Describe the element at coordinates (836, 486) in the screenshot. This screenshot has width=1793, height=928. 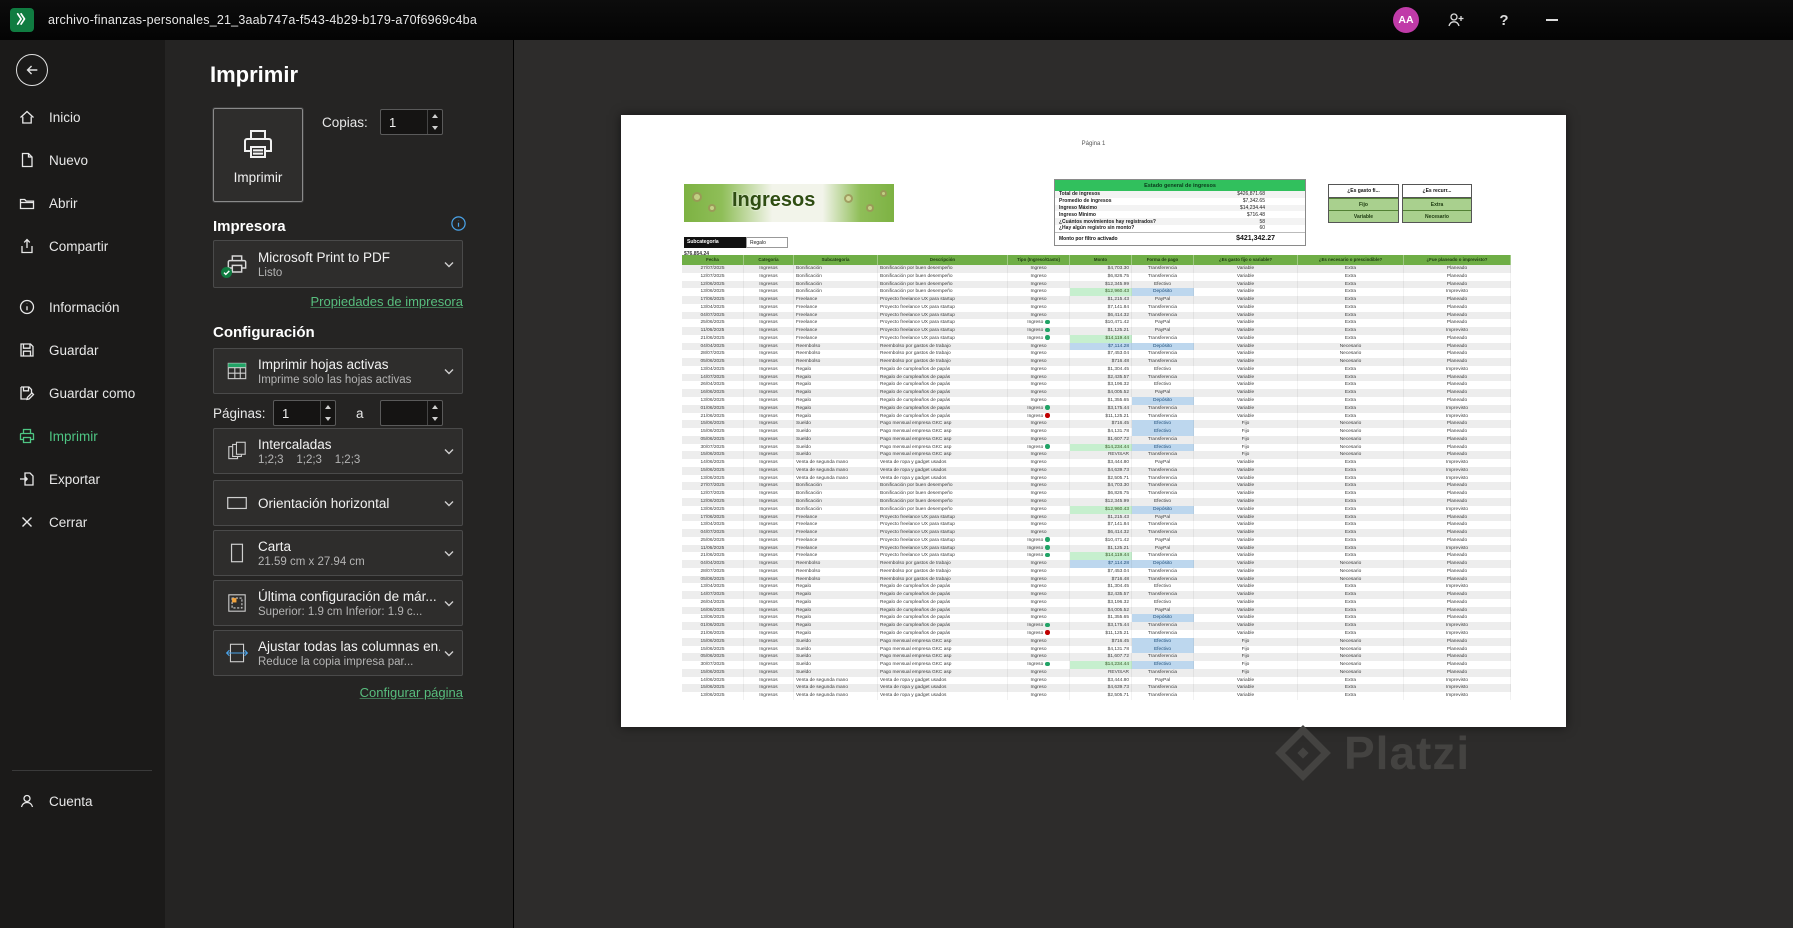
I see `table-cell: Bonificación` at that location.